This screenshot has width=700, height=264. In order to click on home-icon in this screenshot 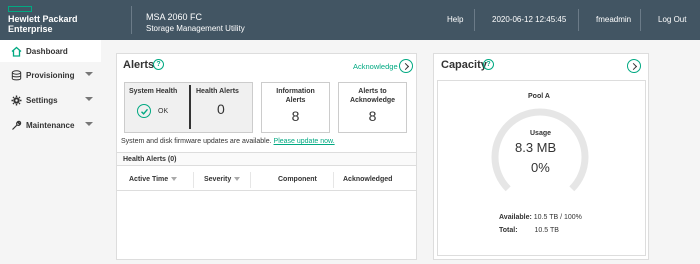, I will do `click(16, 51)`.